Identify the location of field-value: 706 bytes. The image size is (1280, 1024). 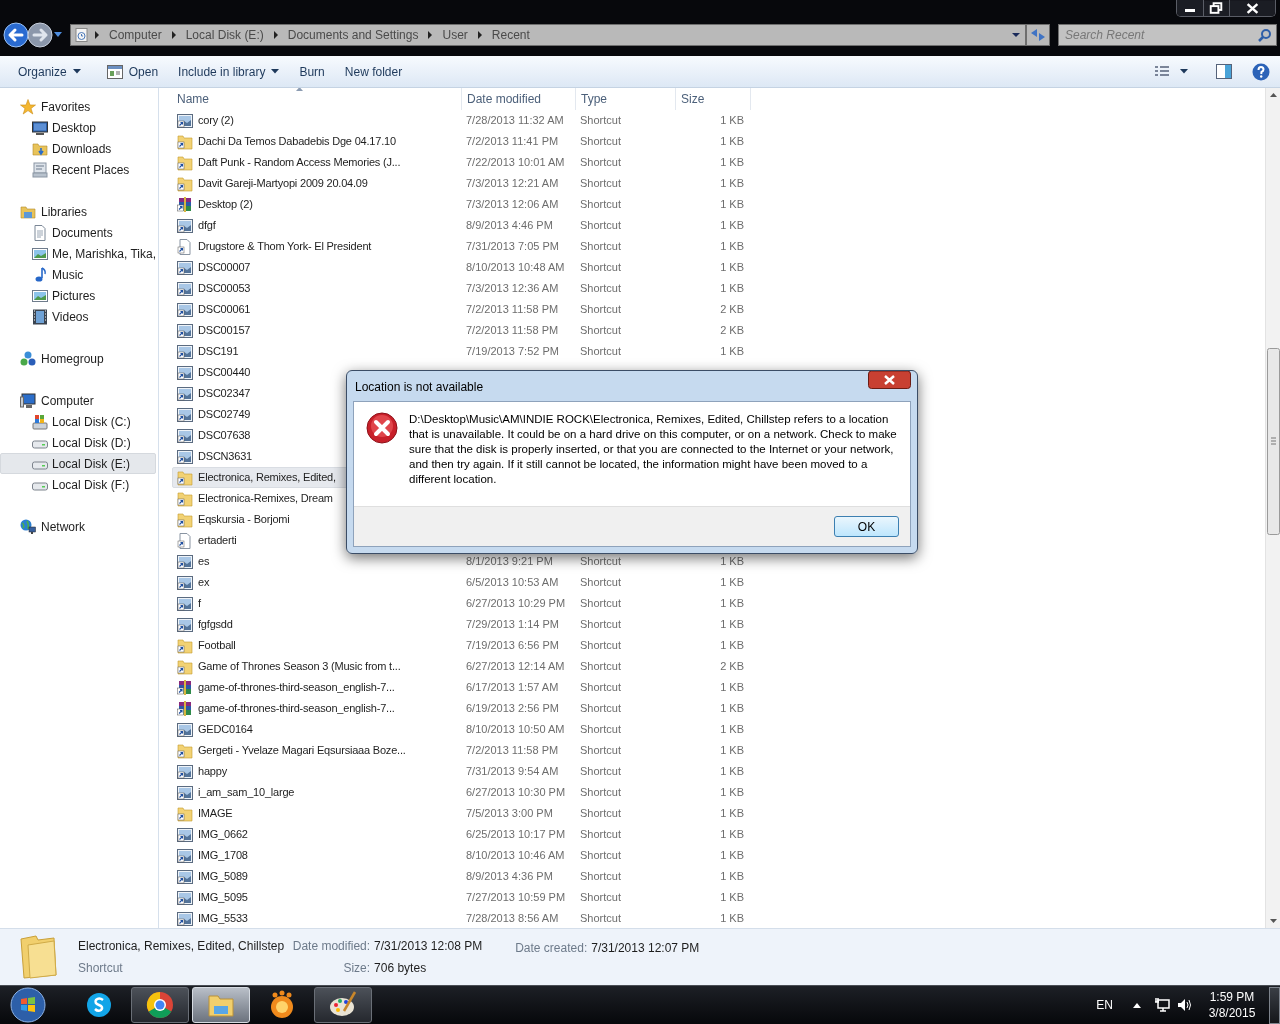
(400, 968).